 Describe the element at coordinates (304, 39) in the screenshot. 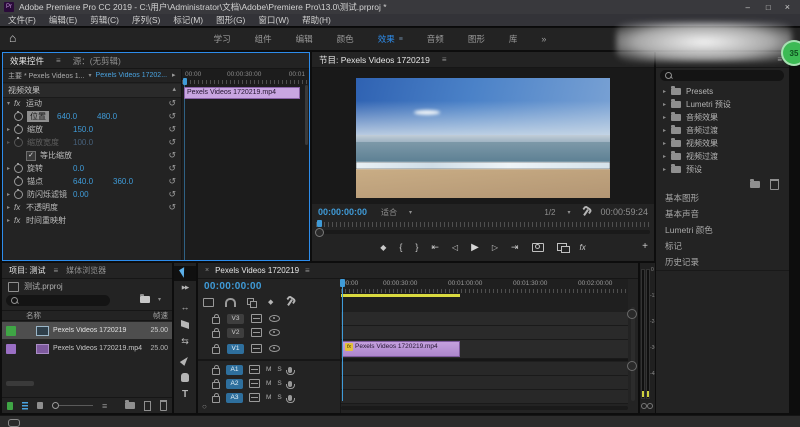

I see `workspace-tab-editing: 编辑` at that location.